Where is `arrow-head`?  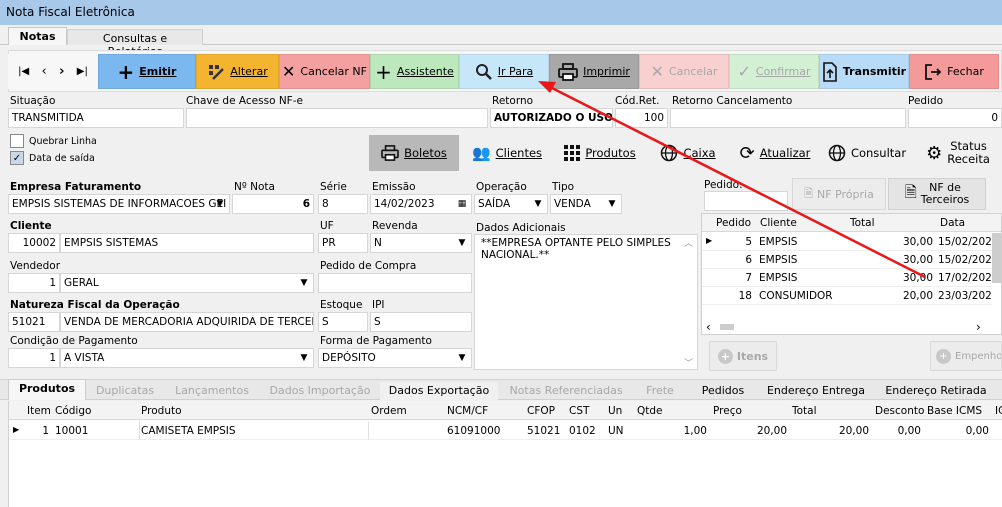 arrow-head is located at coordinates (547, 87).